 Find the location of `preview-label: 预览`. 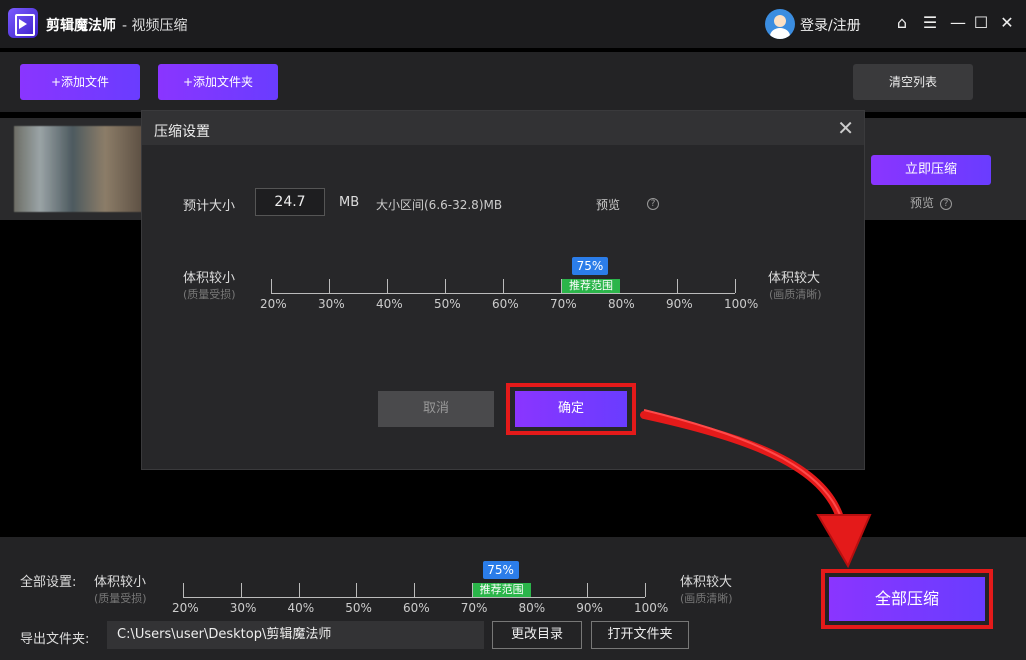

preview-label: 预览 is located at coordinates (608, 205).